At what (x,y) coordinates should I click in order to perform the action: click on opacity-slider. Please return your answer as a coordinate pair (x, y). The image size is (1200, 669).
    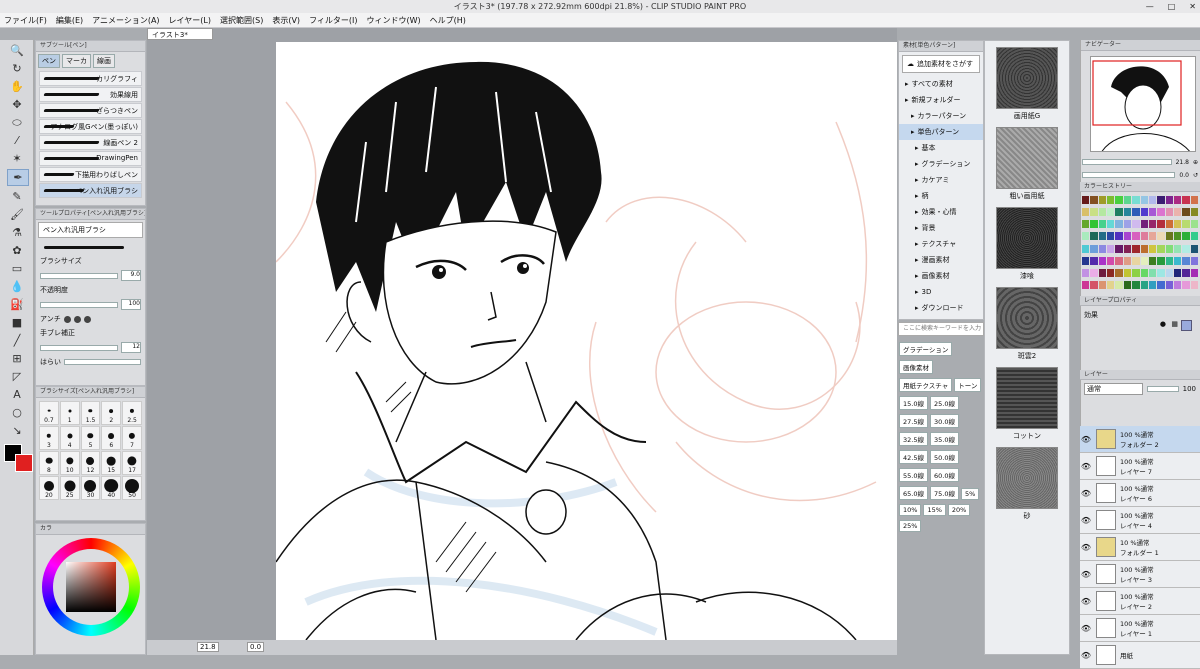
    Looking at the image, I should click on (79, 304).